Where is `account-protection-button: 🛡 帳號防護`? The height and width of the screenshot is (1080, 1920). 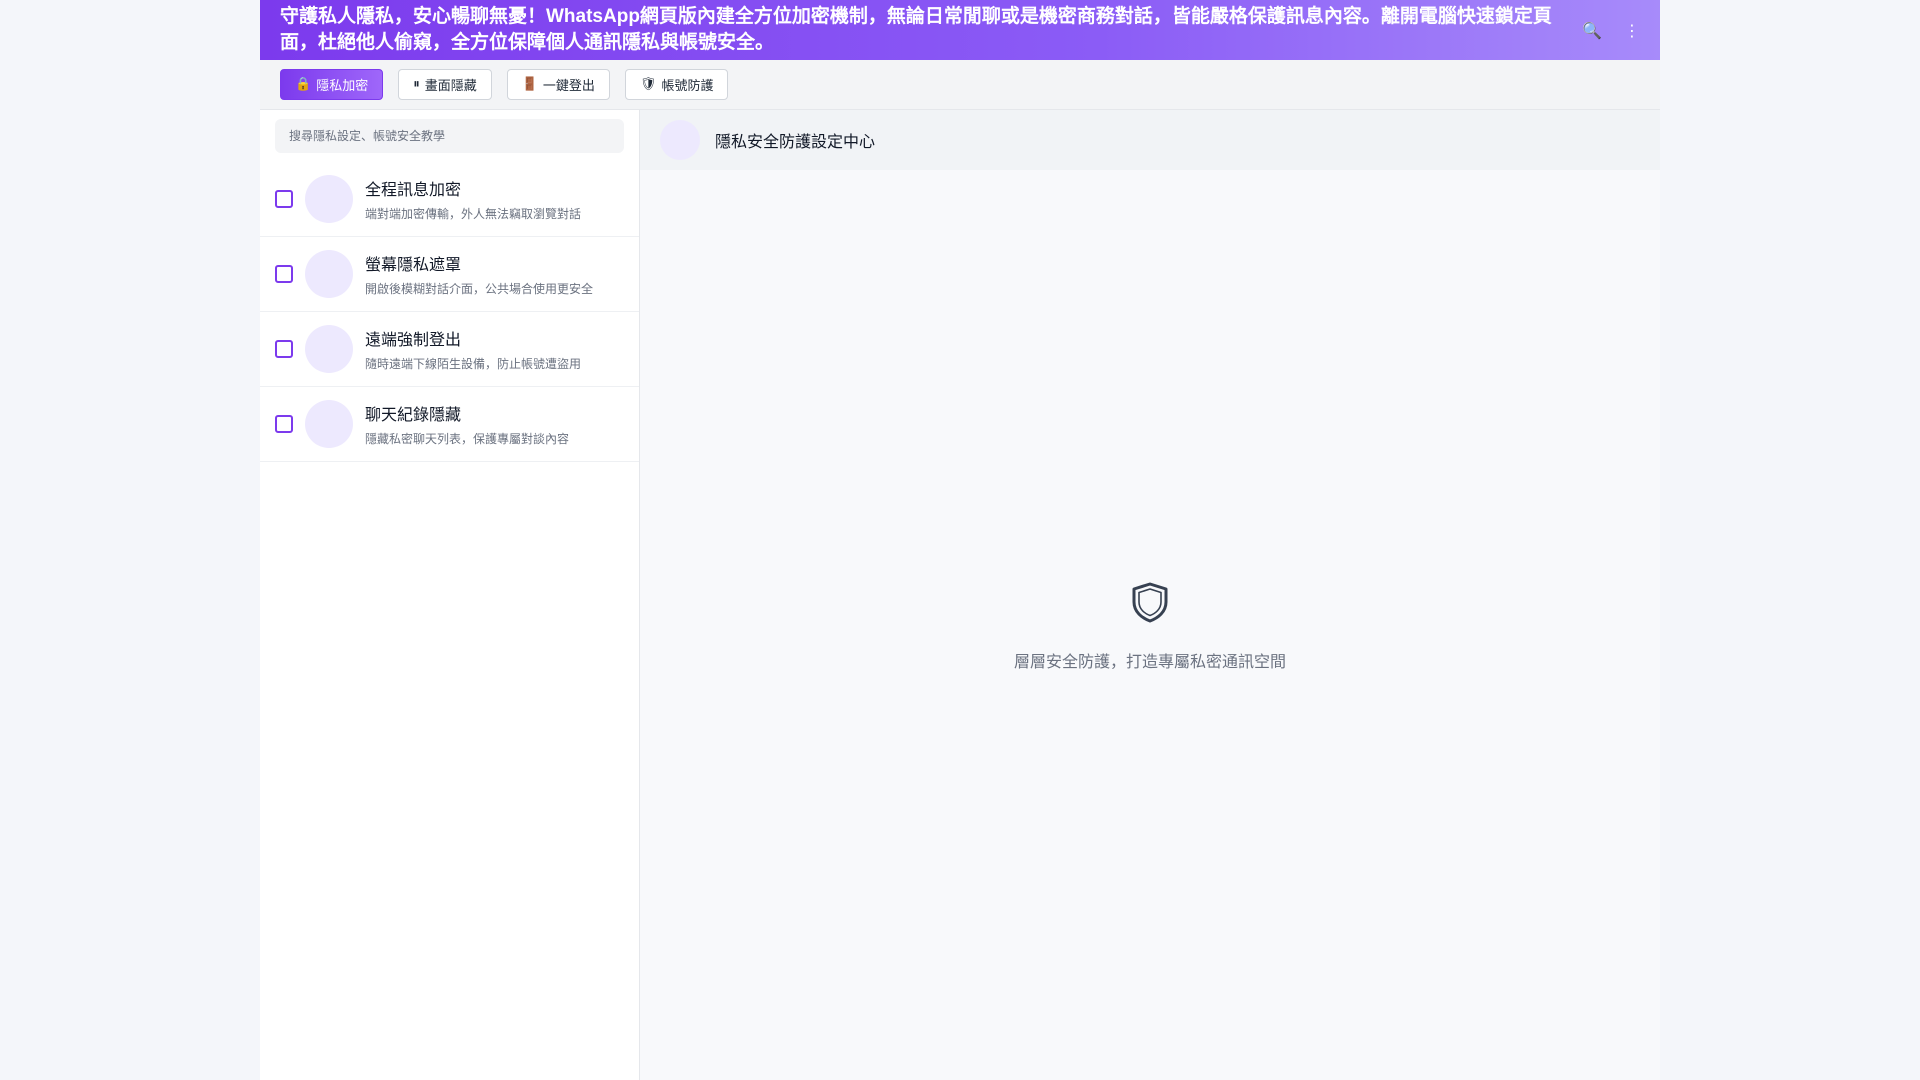 account-protection-button: 🛡 帳號防護 is located at coordinates (676, 84).